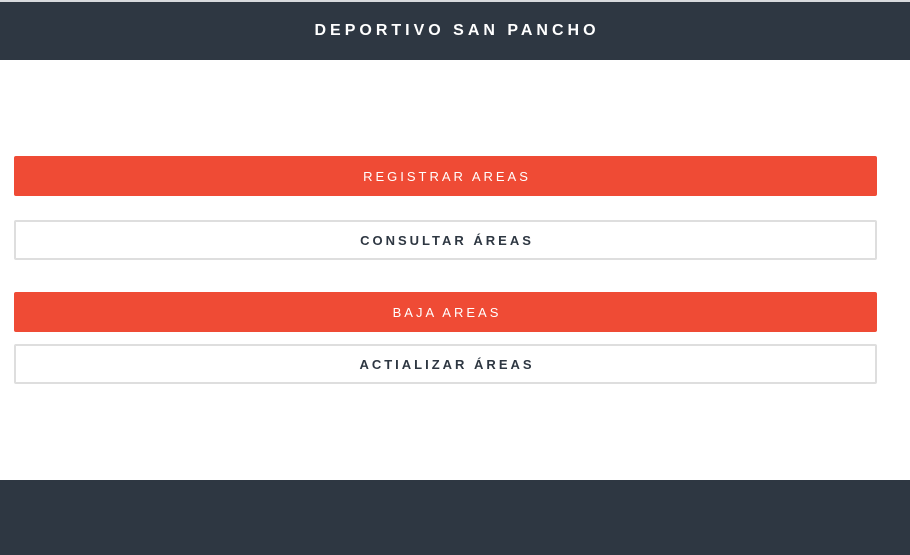 The height and width of the screenshot is (555, 910). I want to click on site-footer, so click(455, 517).